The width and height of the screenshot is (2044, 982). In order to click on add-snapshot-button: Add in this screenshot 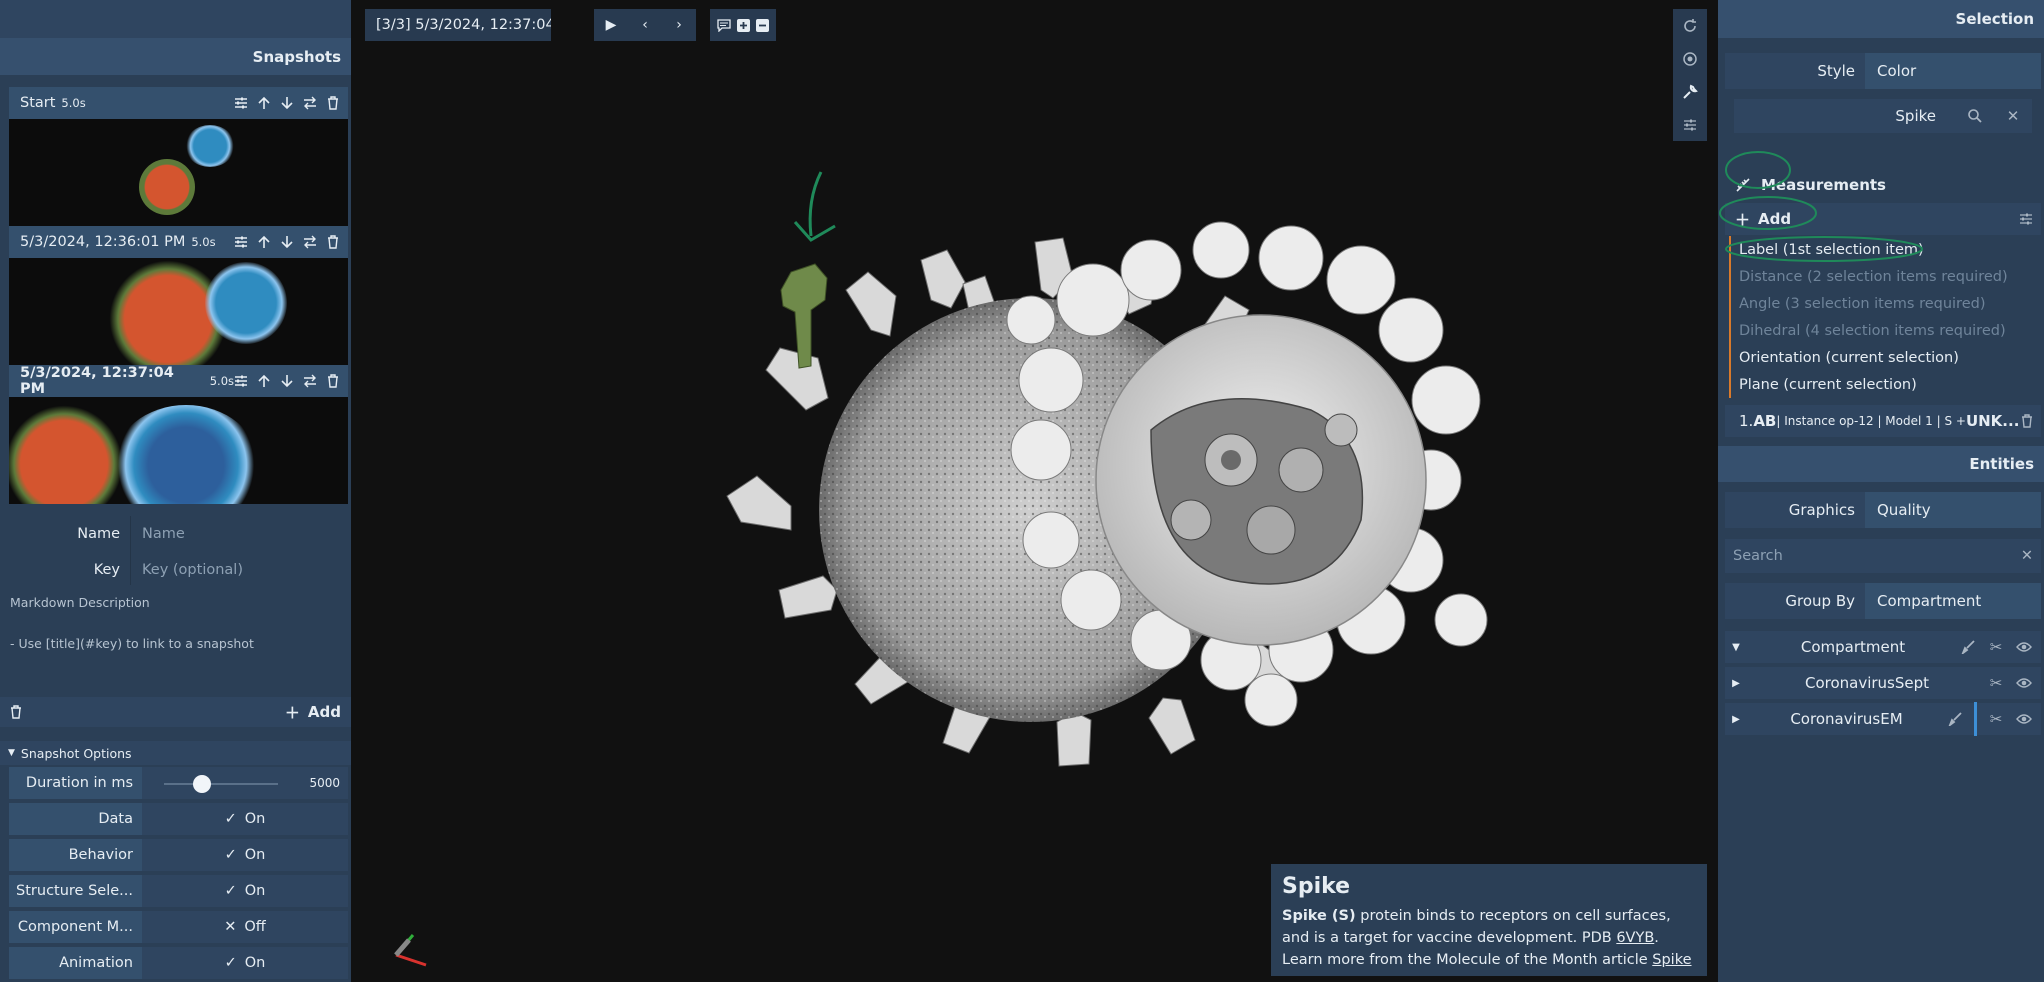, I will do `click(324, 712)`.